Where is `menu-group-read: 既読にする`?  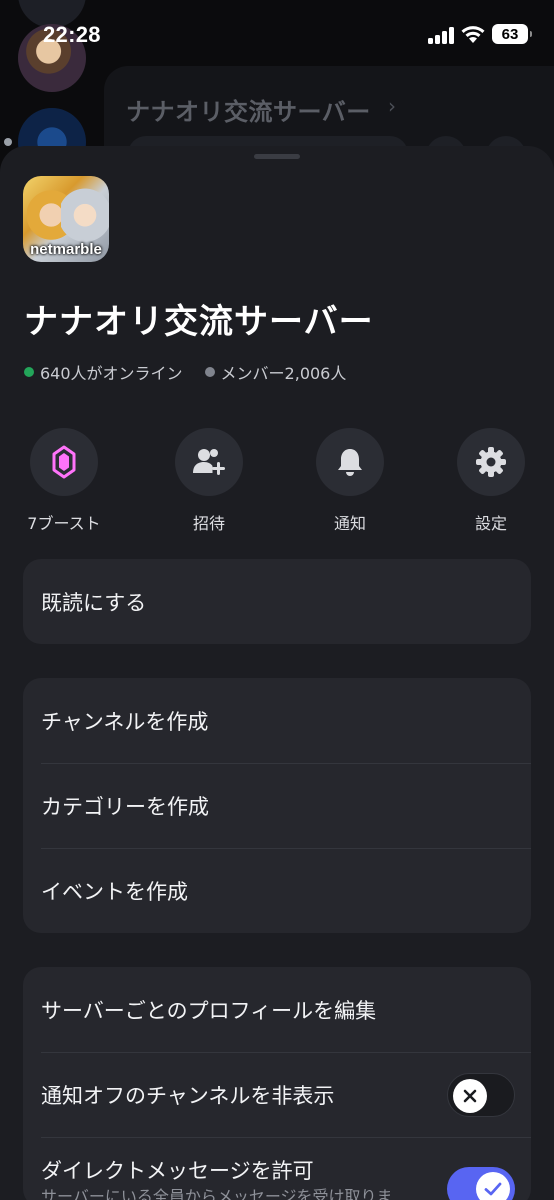 menu-group-read: 既読にする is located at coordinates (277, 601).